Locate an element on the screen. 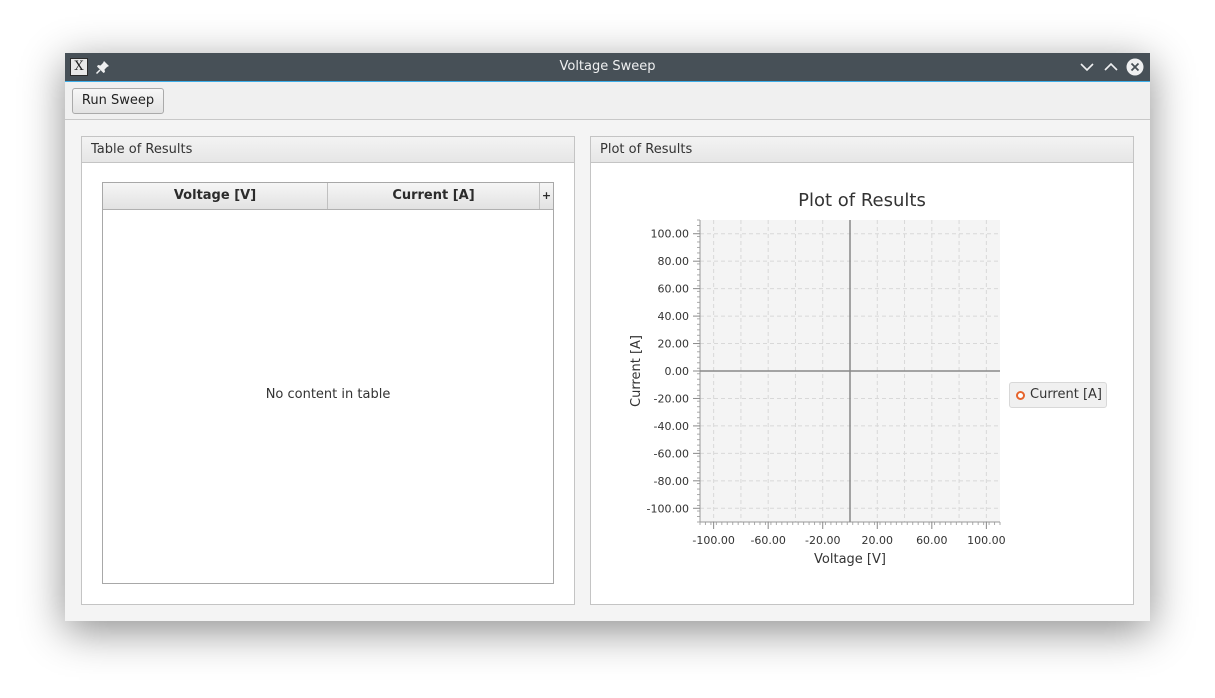 Image resolution: width=1215 pixels, height=698 pixels. empty-table-message: No content in table is located at coordinates (328, 394).